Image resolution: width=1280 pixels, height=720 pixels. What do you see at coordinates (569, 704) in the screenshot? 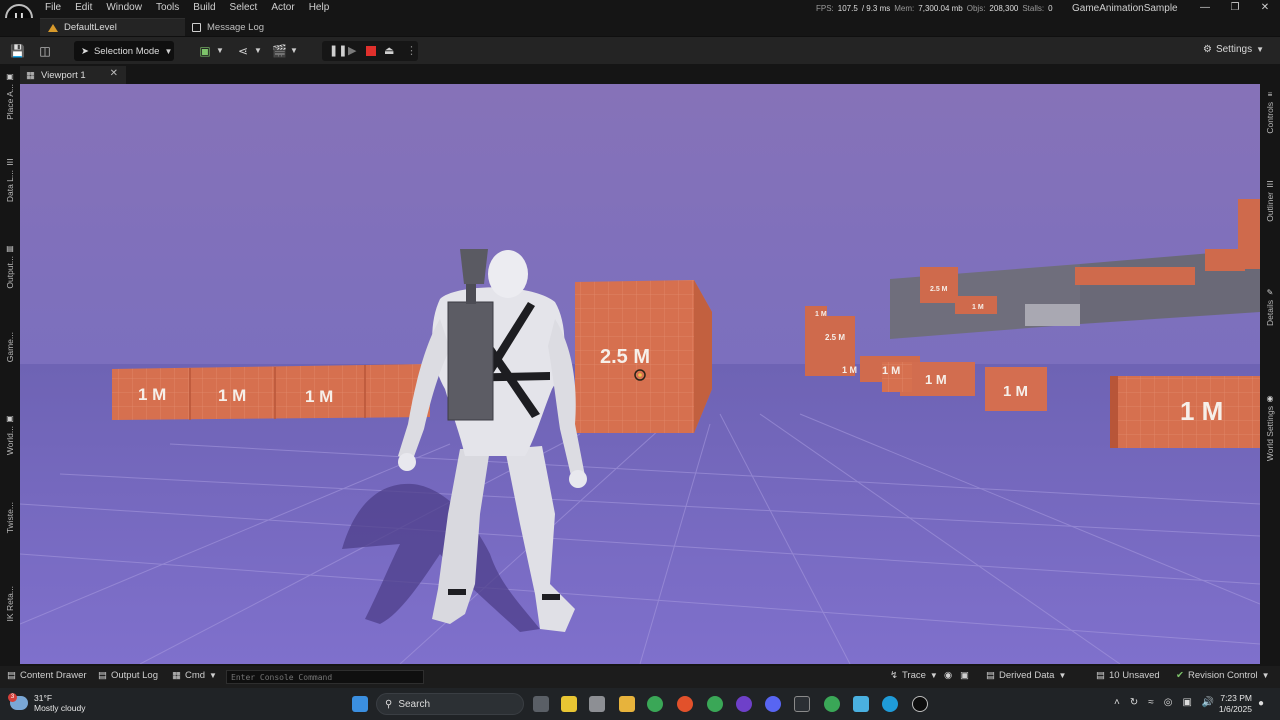
I see `sticky-notes-icon` at bounding box center [569, 704].